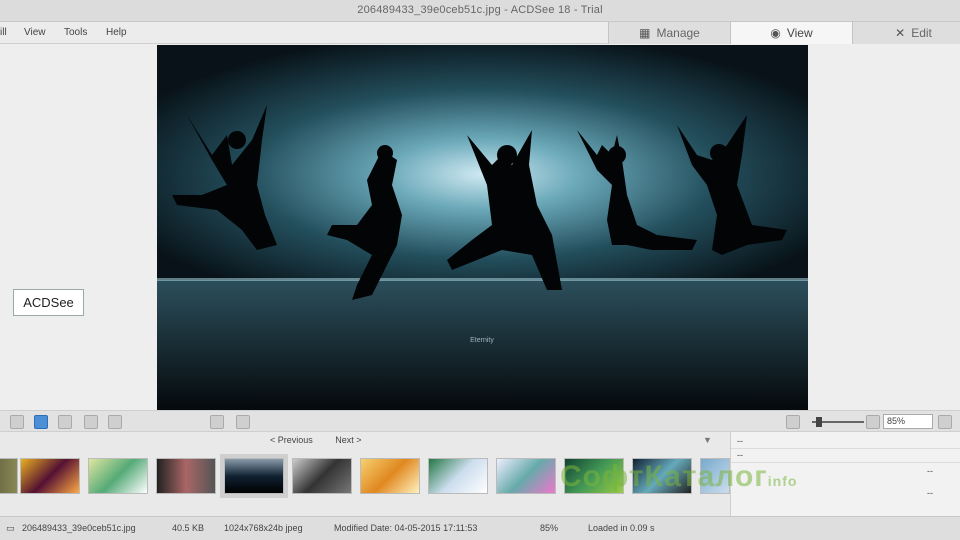  What do you see at coordinates (664, 476) in the screenshot?
I see `watermark-text: СофтКаталог` at bounding box center [664, 476].